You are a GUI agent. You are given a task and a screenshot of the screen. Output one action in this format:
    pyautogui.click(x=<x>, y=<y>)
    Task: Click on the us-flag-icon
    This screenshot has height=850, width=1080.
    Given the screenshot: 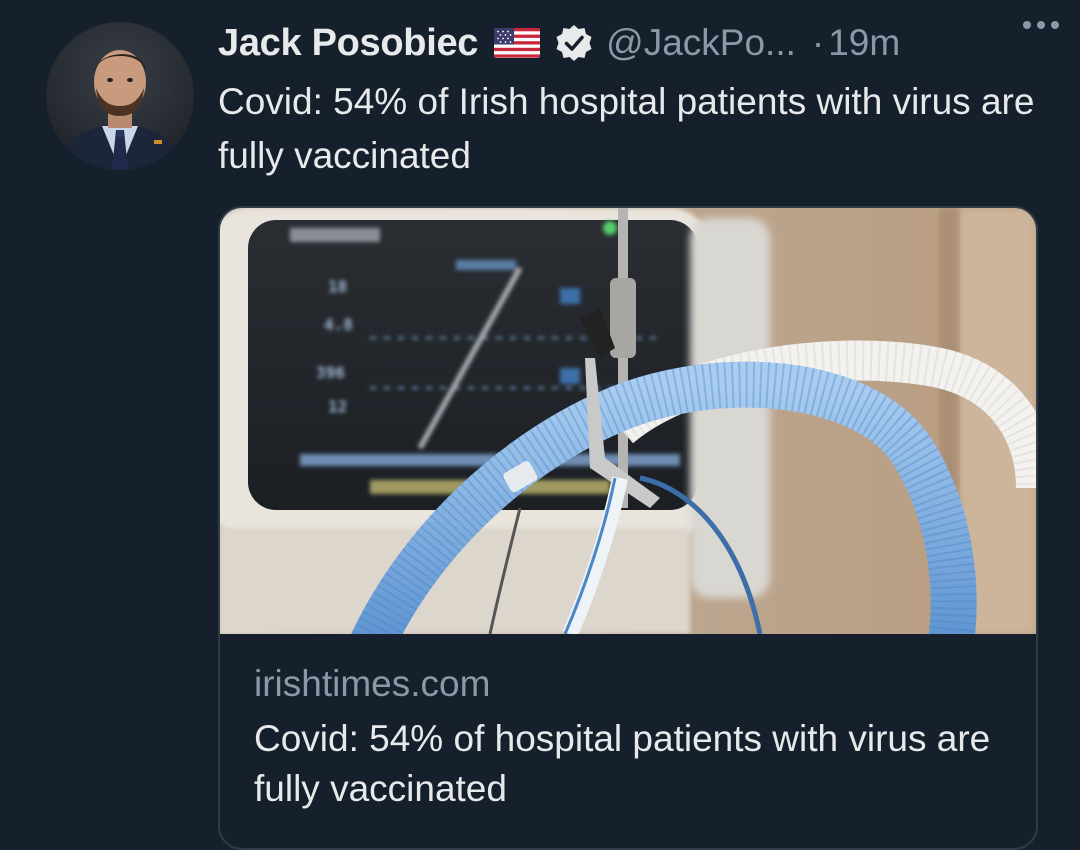 What is the action you would take?
    pyautogui.click(x=517, y=43)
    